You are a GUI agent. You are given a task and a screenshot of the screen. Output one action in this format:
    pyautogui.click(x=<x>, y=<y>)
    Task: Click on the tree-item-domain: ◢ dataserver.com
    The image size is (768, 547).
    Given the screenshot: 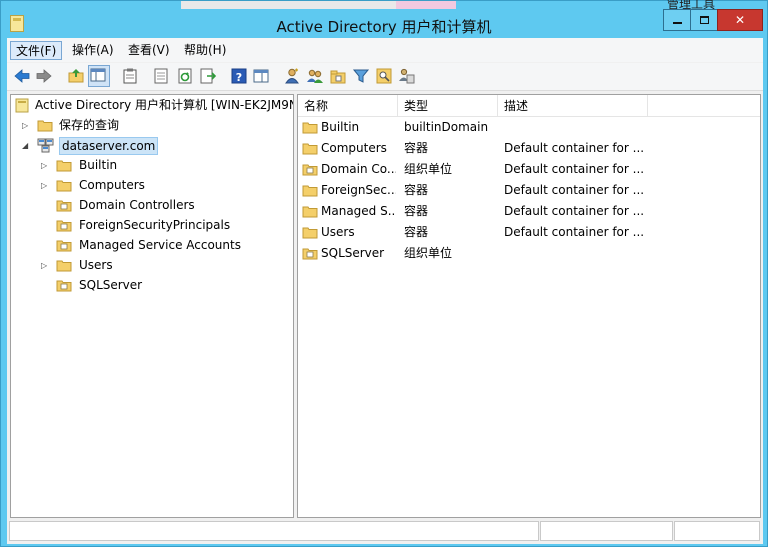 What is the action you would take?
    pyautogui.click(x=150, y=145)
    